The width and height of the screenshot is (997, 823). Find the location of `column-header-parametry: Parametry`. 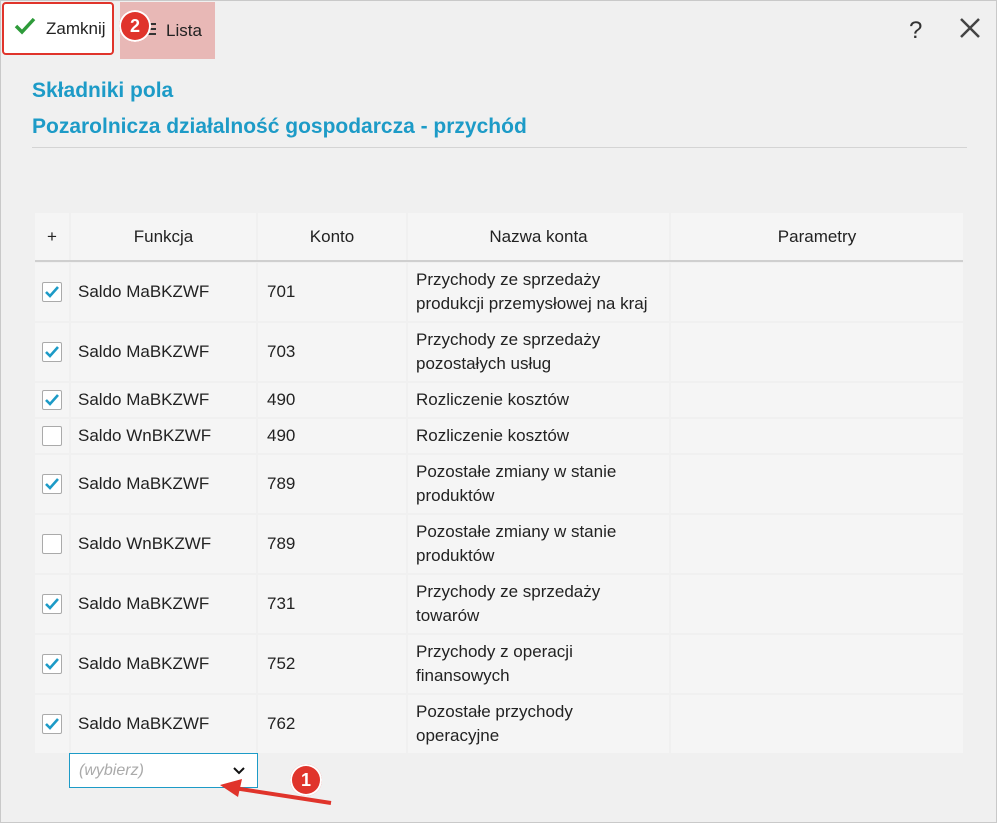

column-header-parametry: Parametry is located at coordinates (817, 236).